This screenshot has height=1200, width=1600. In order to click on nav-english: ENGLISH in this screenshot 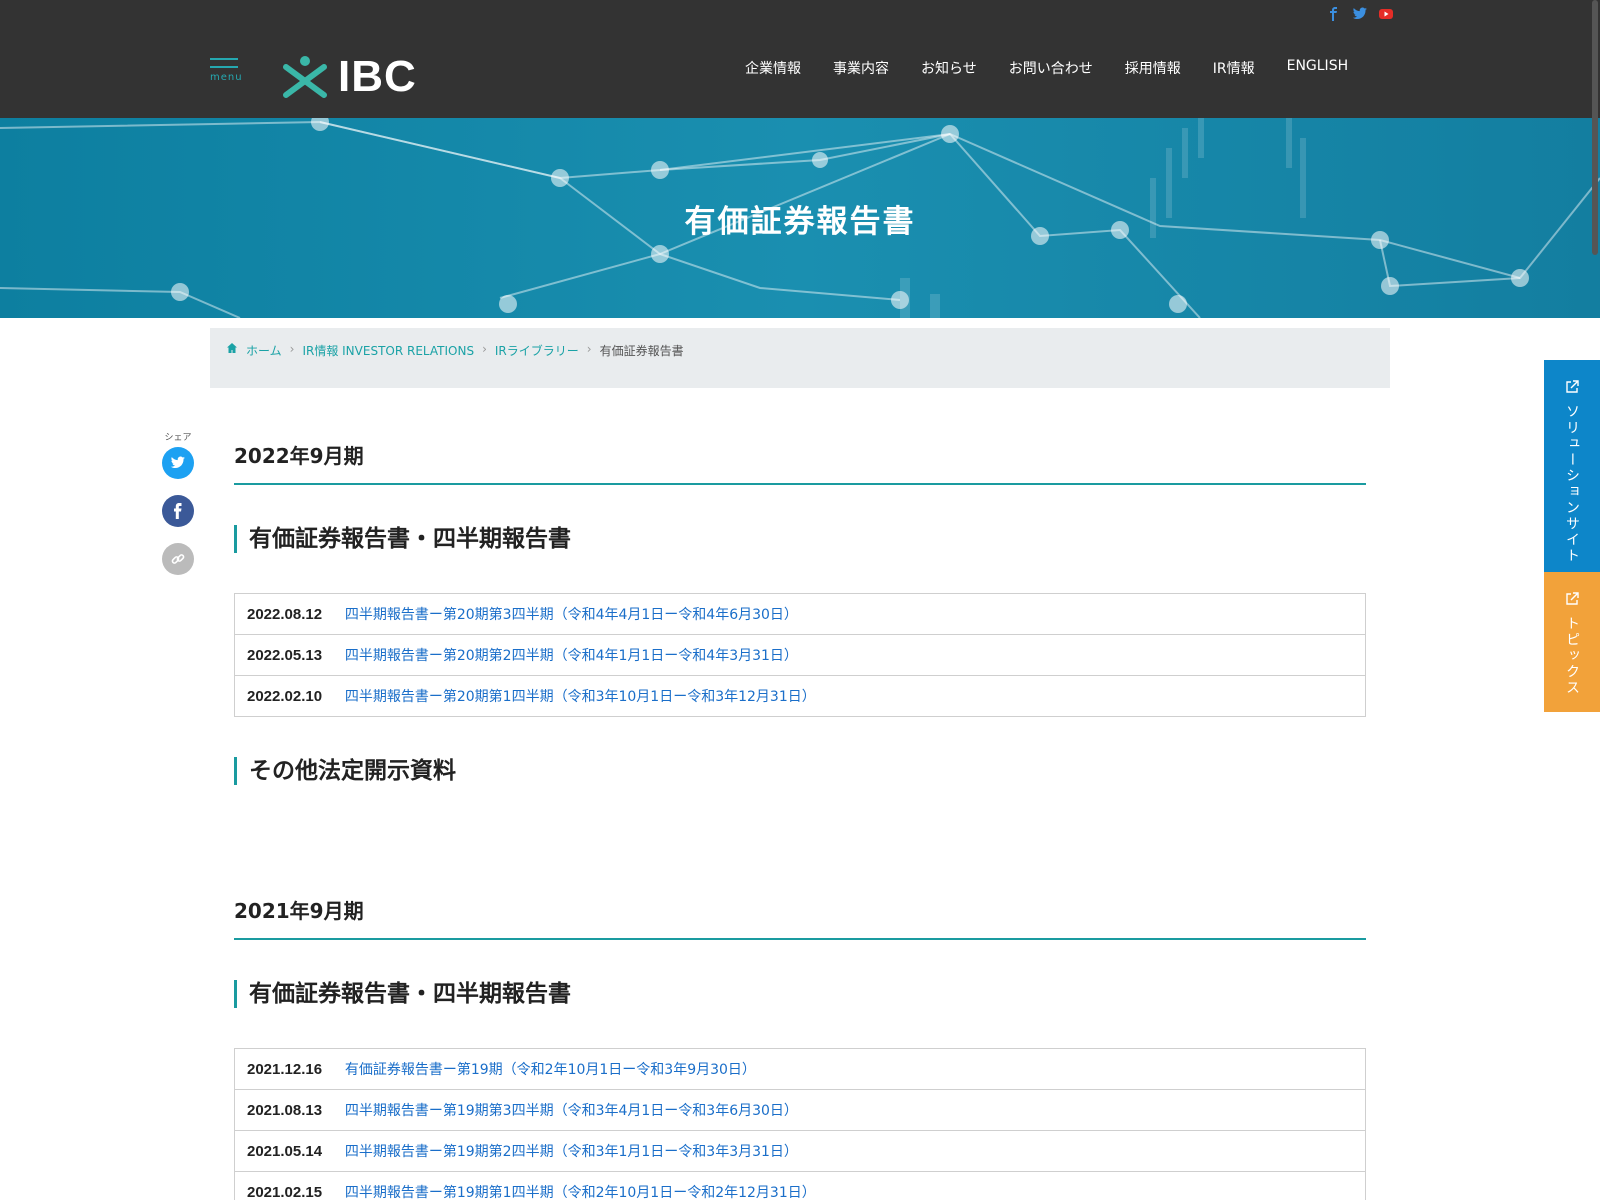, I will do `click(1318, 68)`.